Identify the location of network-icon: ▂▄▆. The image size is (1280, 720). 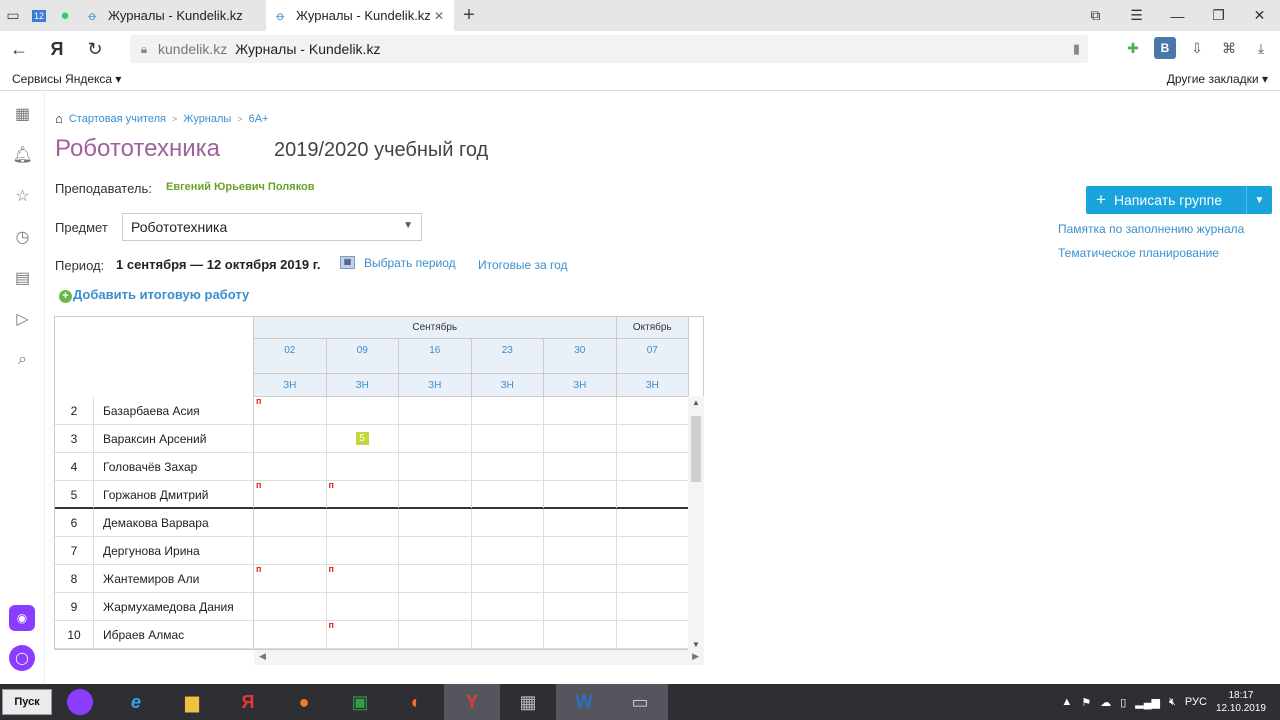
(1147, 702).